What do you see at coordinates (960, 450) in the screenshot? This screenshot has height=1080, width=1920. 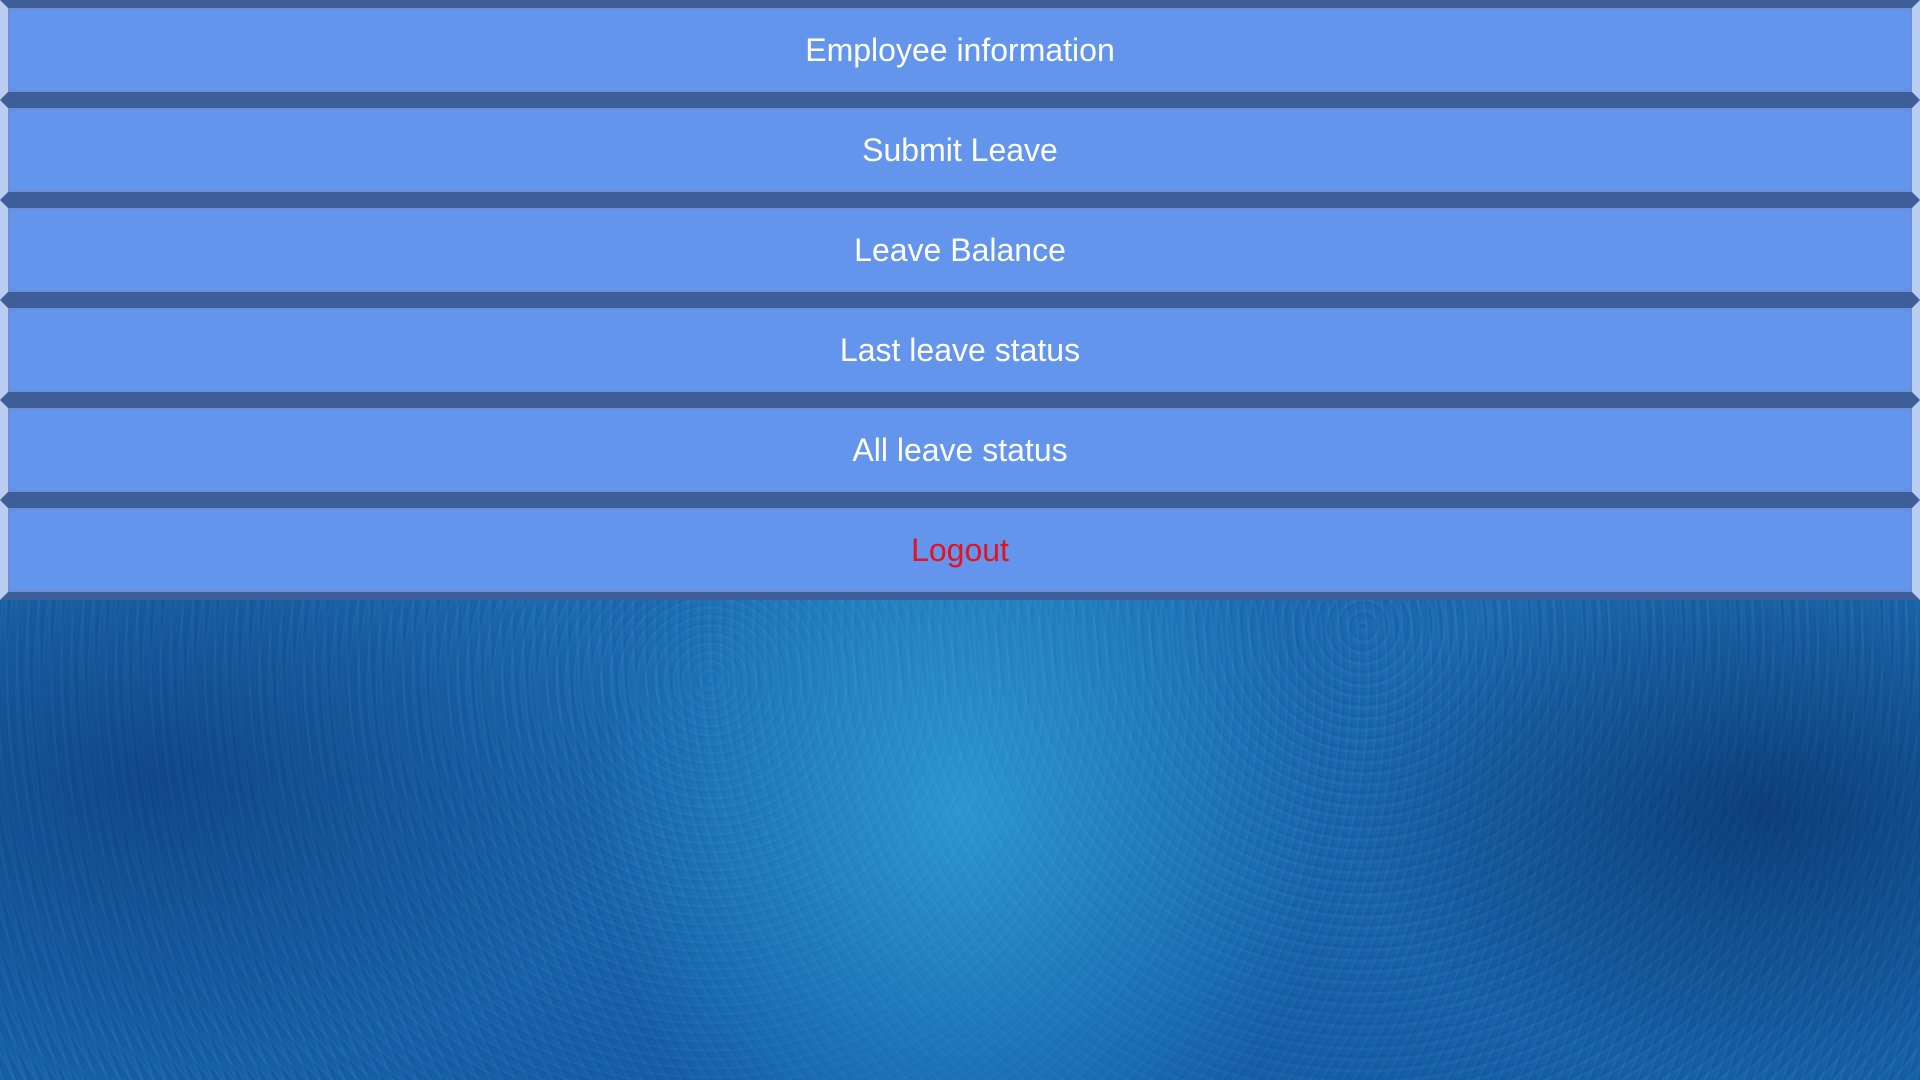 I see `all-leave-status-button: All leave status` at bounding box center [960, 450].